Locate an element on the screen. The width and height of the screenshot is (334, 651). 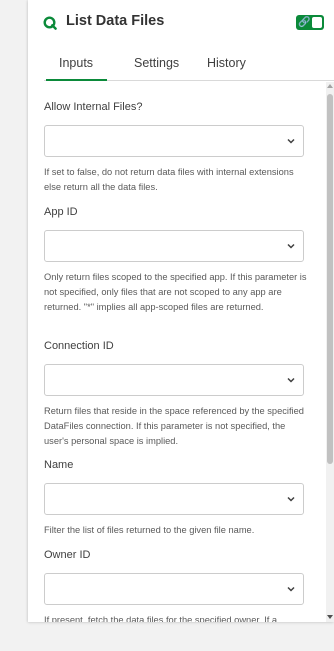
app-id-select is located at coordinates (174, 246).